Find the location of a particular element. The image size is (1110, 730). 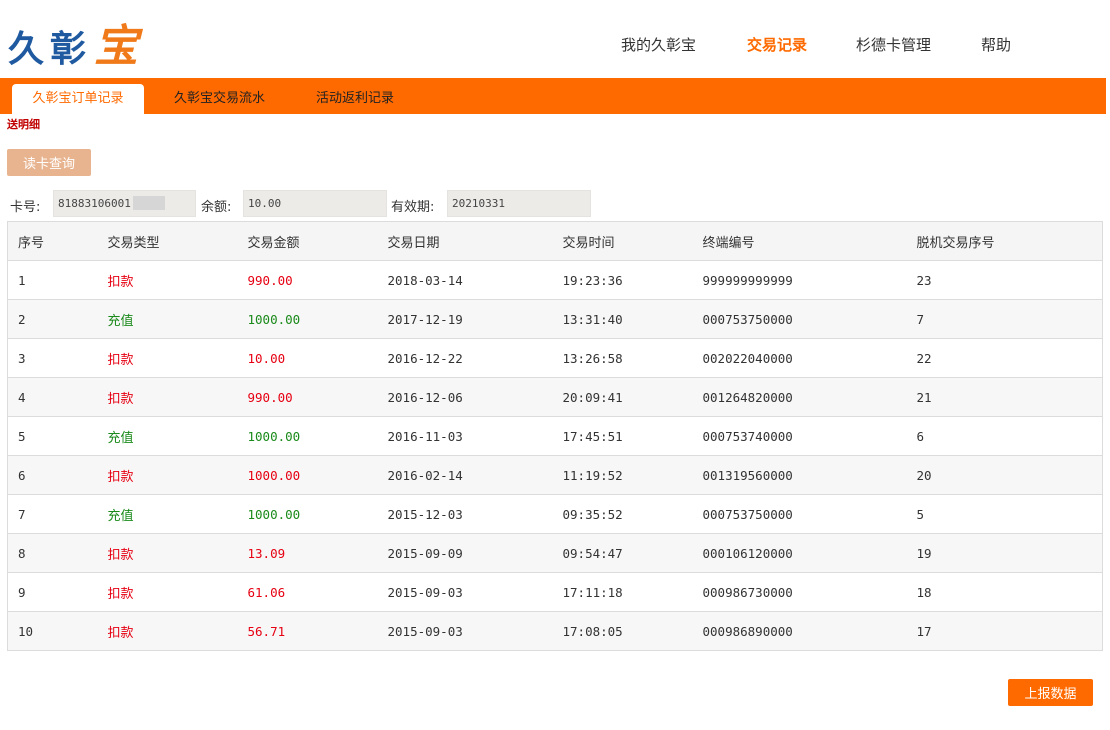

nav-item-card-management: 杉德卡管理 is located at coordinates (893, 44).